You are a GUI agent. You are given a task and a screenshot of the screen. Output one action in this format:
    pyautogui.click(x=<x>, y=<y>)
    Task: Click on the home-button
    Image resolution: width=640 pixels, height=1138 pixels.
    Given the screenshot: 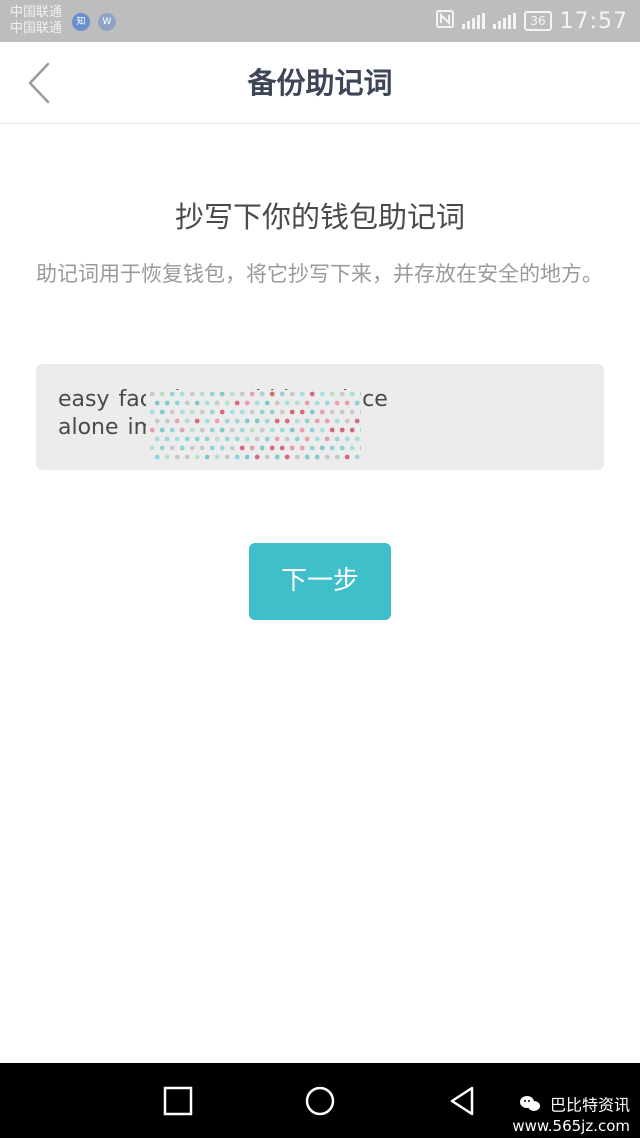 What is the action you would take?
    pyautogui.click(x=320, y=1101)
    